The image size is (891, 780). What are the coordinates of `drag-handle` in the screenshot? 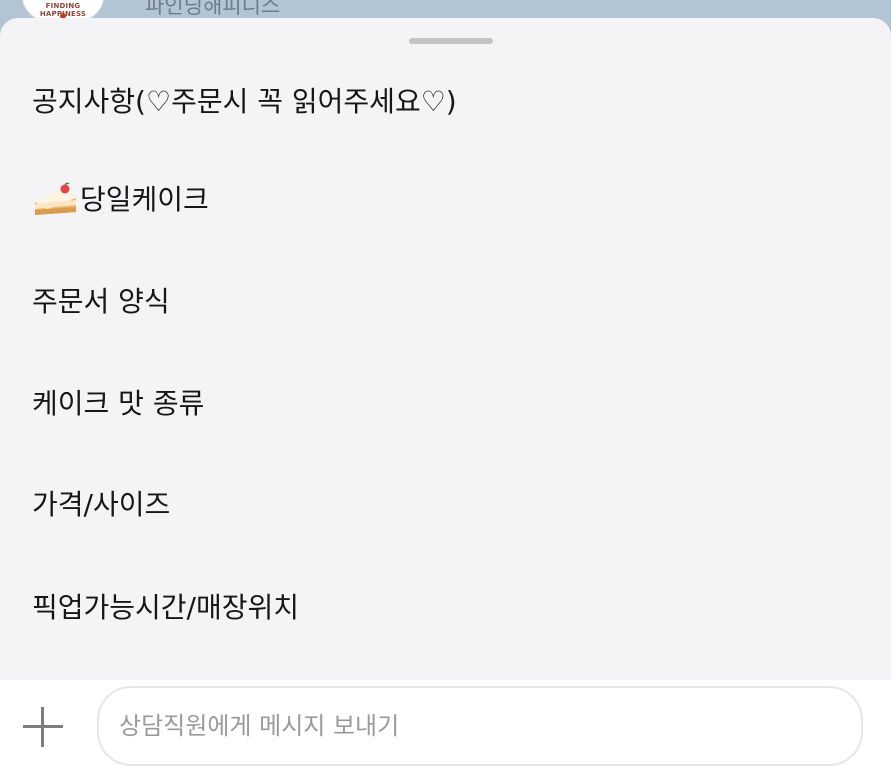 It's located at (451, 41).